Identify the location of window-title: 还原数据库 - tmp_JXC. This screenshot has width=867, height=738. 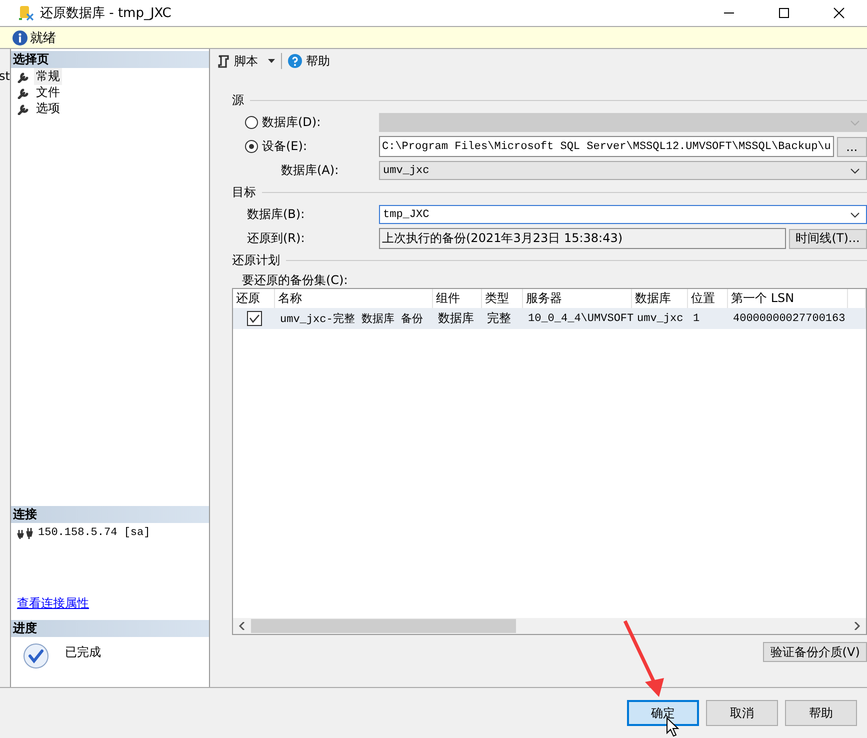
(106, 13).